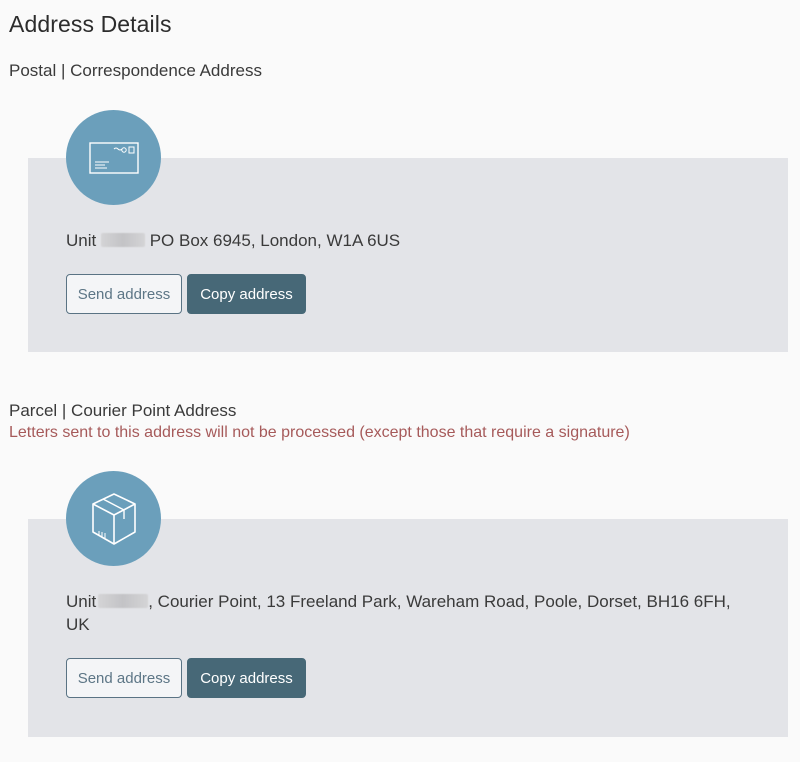 The height and width of the screenshot is (762, 800). What do you see at coordinates (406, 240) in the screenshot?
I see `postal-address-text: Unit PO Box 6945, London, W1A 6US` at bounding box center [406, 240].